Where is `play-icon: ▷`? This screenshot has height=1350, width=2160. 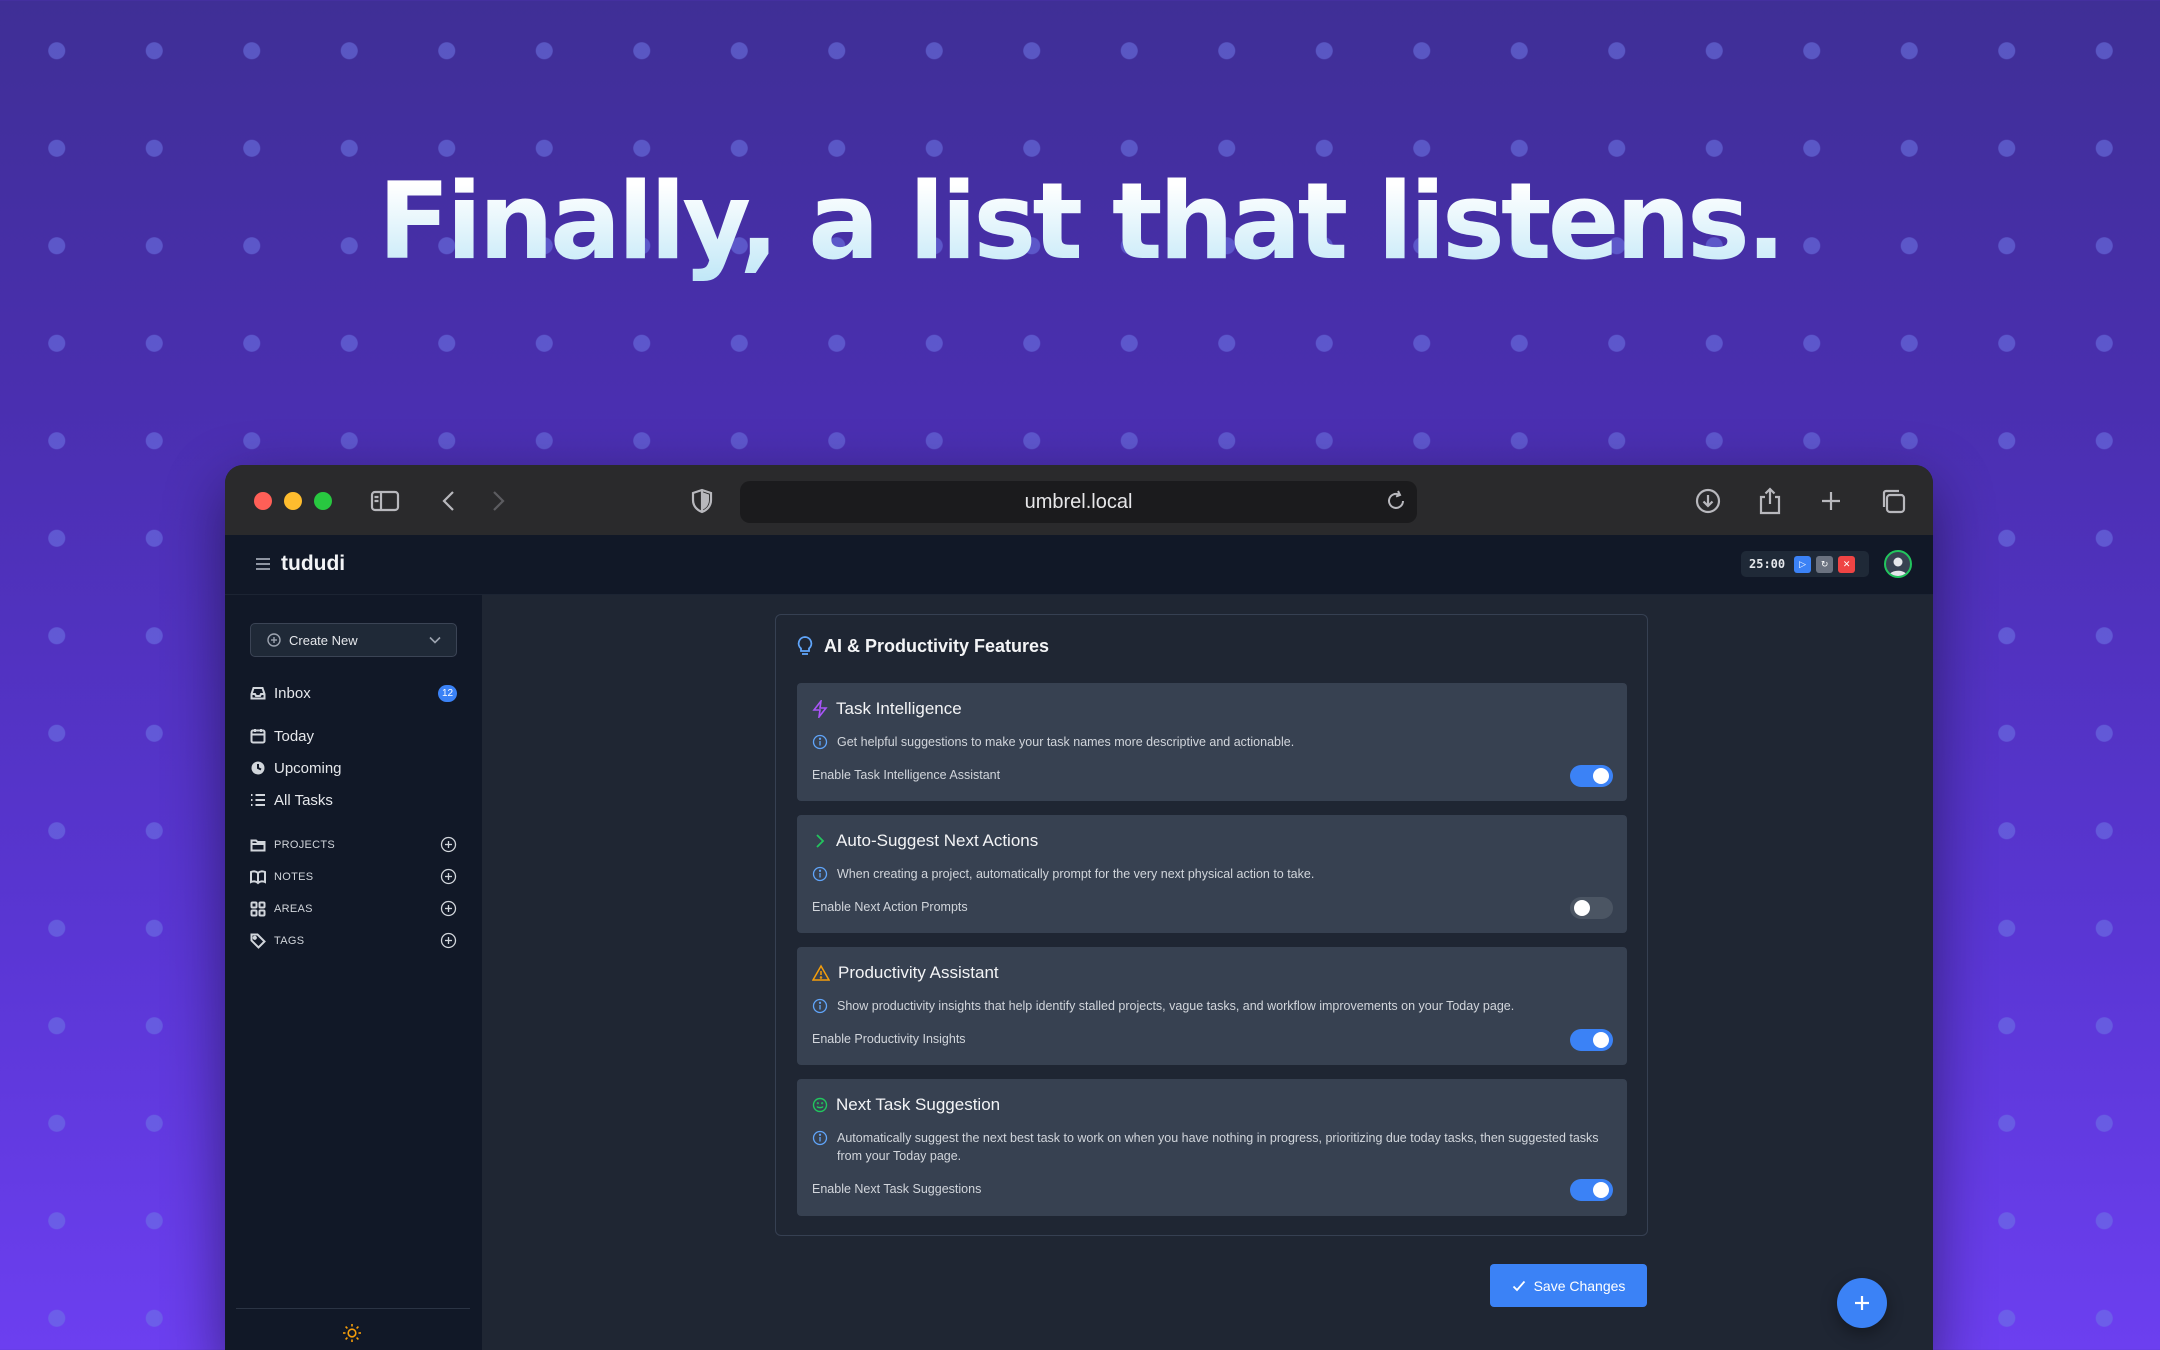 play-icon: ▷ is located at coordinates (1803, 564).